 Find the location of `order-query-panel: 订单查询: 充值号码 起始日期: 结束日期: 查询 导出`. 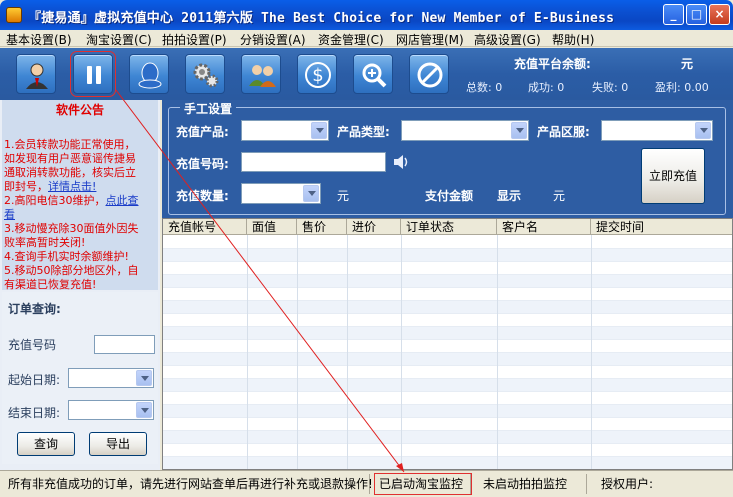

order-query-panel: 订单查询: 充值号码 起始日期: 结束日期: 查询 导出 is located at coordinates (80, 378).